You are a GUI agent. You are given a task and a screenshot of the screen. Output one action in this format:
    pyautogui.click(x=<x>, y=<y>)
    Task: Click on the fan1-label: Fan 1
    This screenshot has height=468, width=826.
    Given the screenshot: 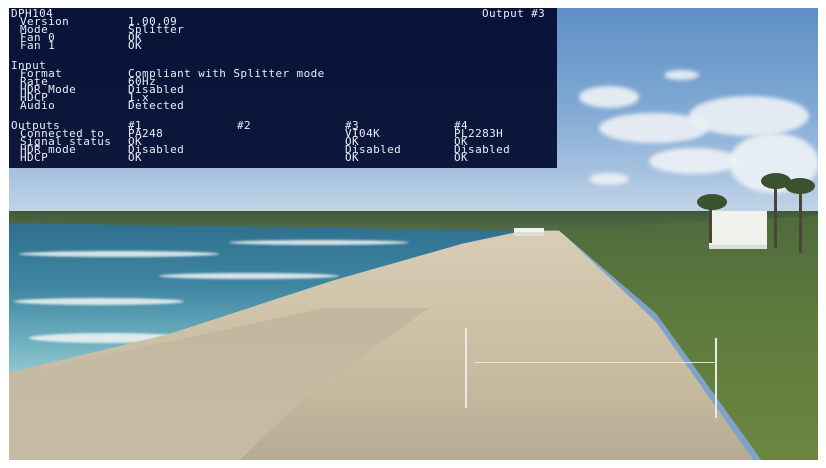 What is the action you would take?
    pyautogui.click(x=38, y=45)
    